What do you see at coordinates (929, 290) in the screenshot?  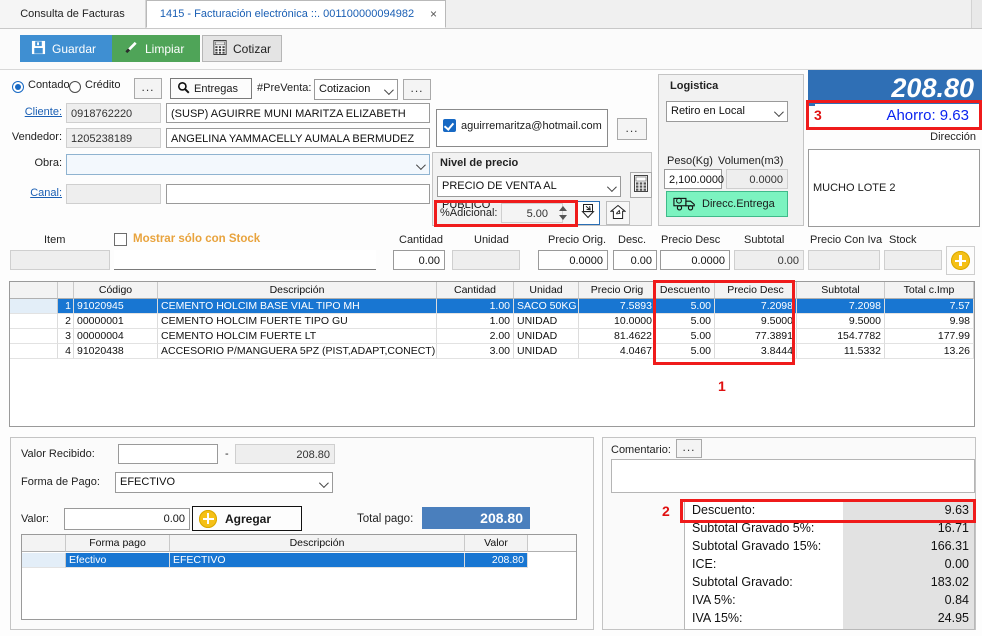 I see `grid-header-total-imp: Total c.Imp` at bounding box center [929, 290].